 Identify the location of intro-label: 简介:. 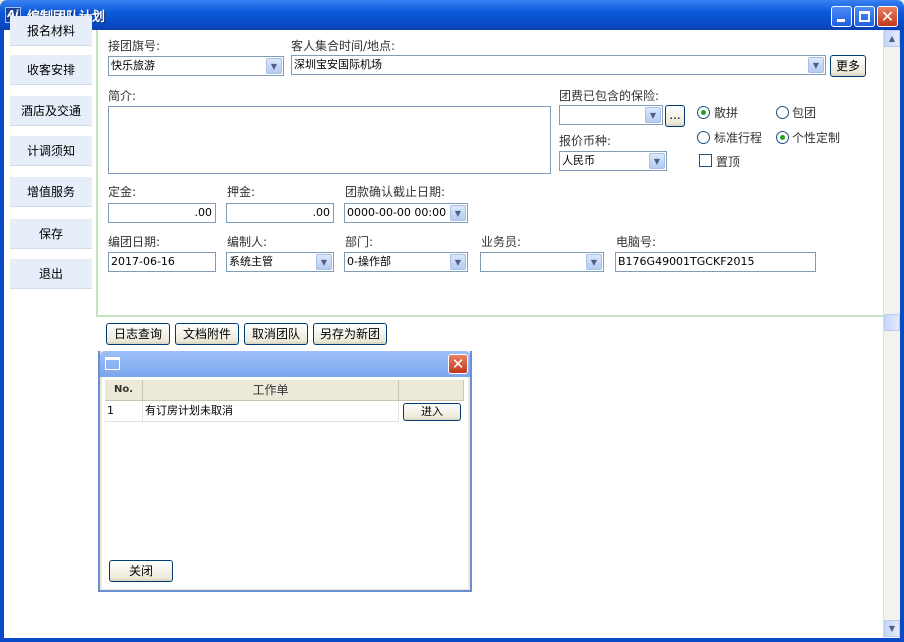
(122, 96).